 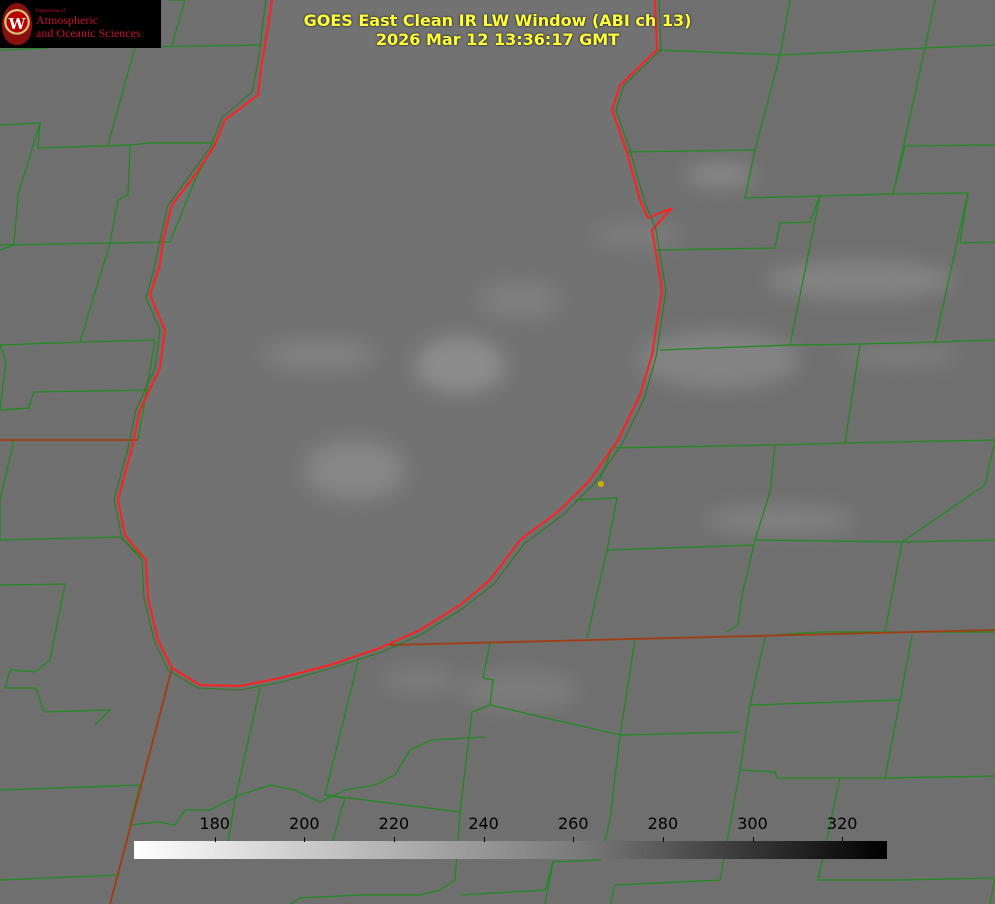 I want to click on temperature-colorbar, so click(x=510, y=850).